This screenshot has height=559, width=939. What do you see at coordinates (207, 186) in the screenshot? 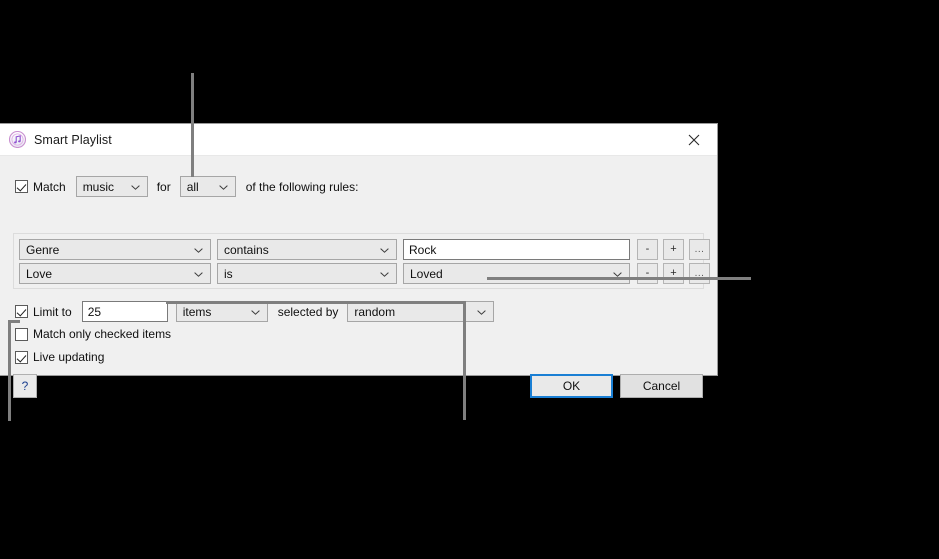
I see `match-mode-select: all` at bounding box center [207, 186].